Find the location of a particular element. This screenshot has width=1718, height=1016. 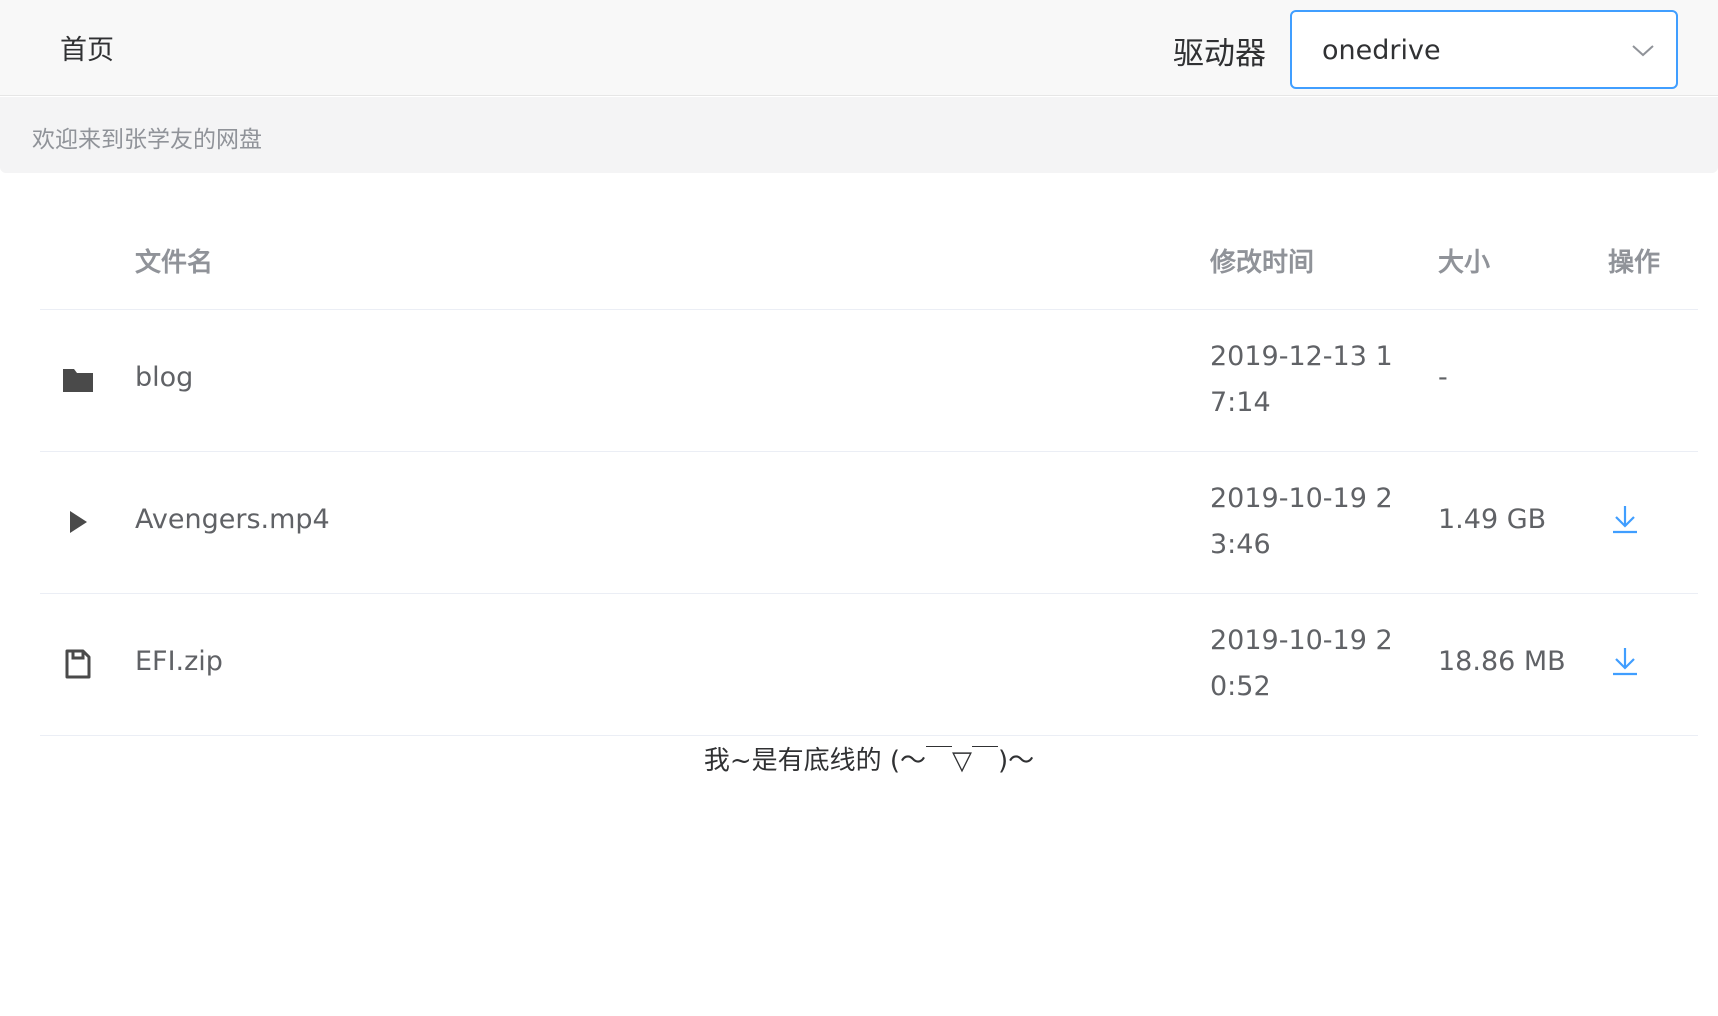

top-navbar: 首页 驱动器 onedrive is located at coordinates (859, 48).